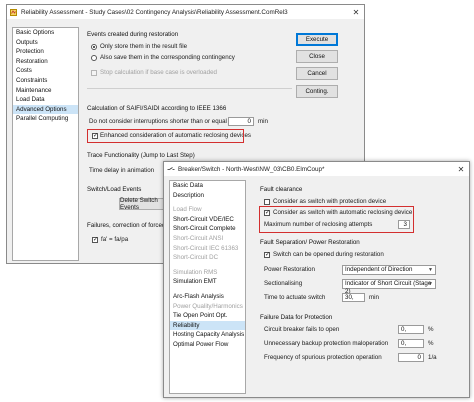 Image resolution: width=474 pixels, height=402 pixels. What do you see at coordinates (336, 219) in the screenshot?
I see `highlight-box-reclosing` at bounding box center [336, 219].